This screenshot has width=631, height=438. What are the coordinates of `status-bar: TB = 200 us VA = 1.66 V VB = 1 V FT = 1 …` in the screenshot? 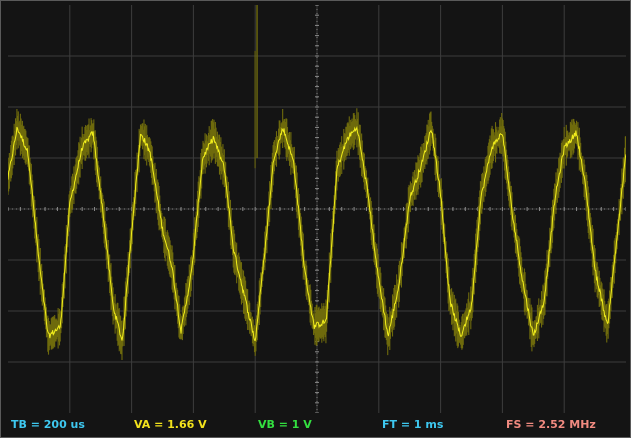 It's located at (315, 426).